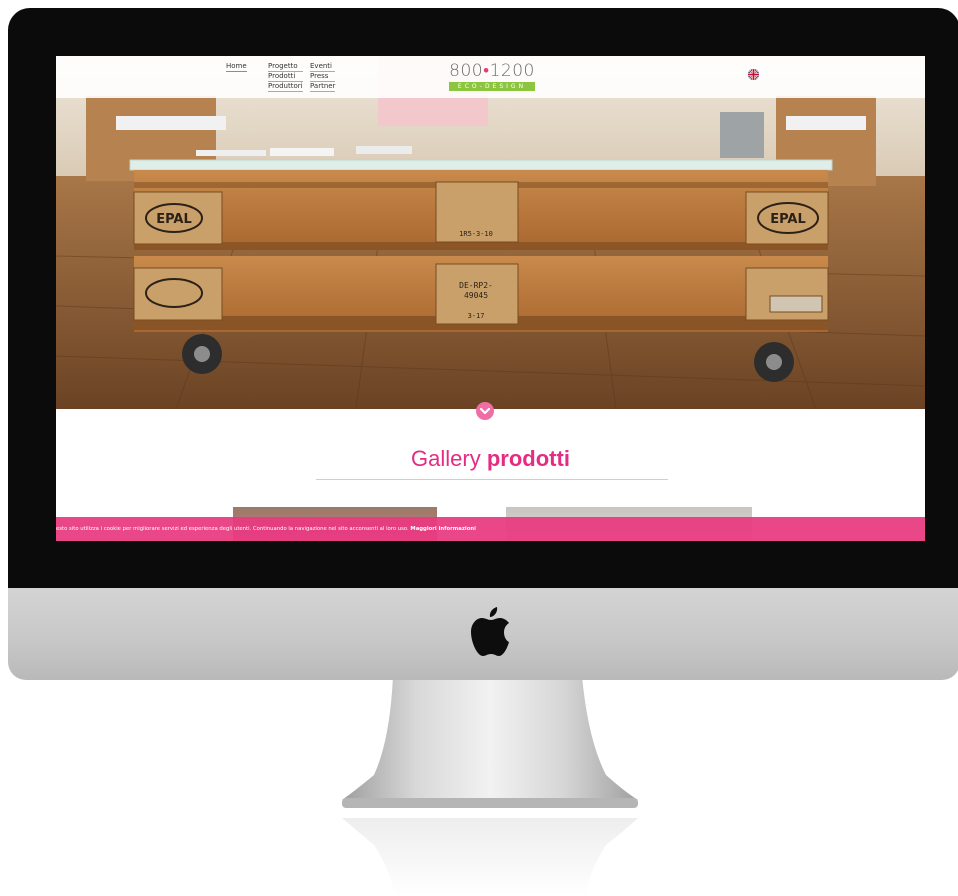 This screenshot has height=896, width=958. I want to click on site-logo: 800•1200 ECO-DESIGN, so click(492, 79).